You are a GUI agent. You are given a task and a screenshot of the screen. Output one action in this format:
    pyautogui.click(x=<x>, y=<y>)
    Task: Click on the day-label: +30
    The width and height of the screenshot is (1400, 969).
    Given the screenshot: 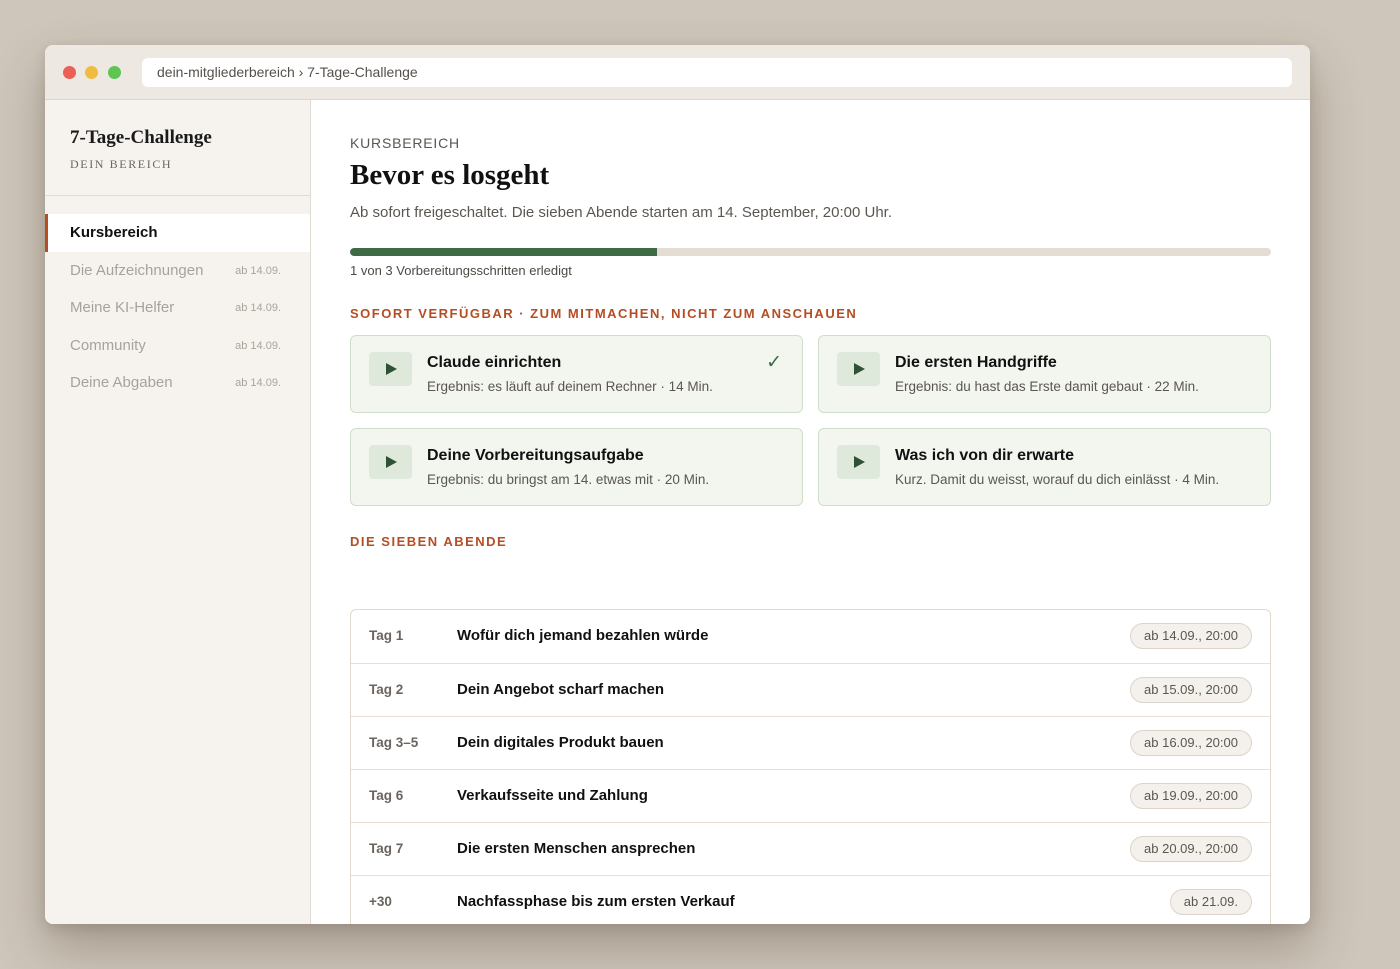 What is the action you would take?
    pyautogui.click(x=380, y=901)
    